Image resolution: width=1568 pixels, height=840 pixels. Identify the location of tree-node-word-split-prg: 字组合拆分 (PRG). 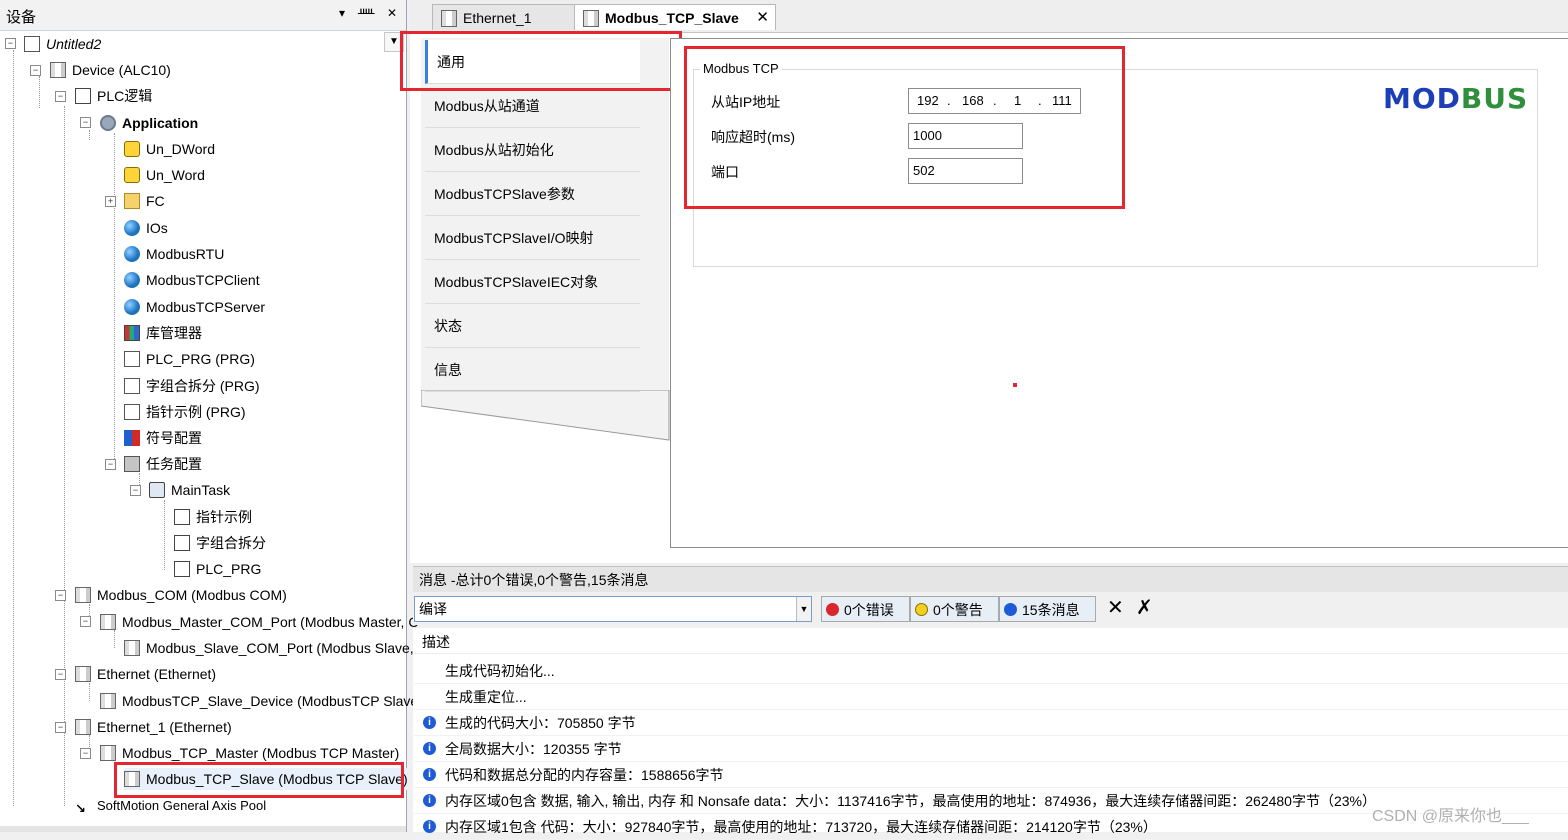
(192, 386).